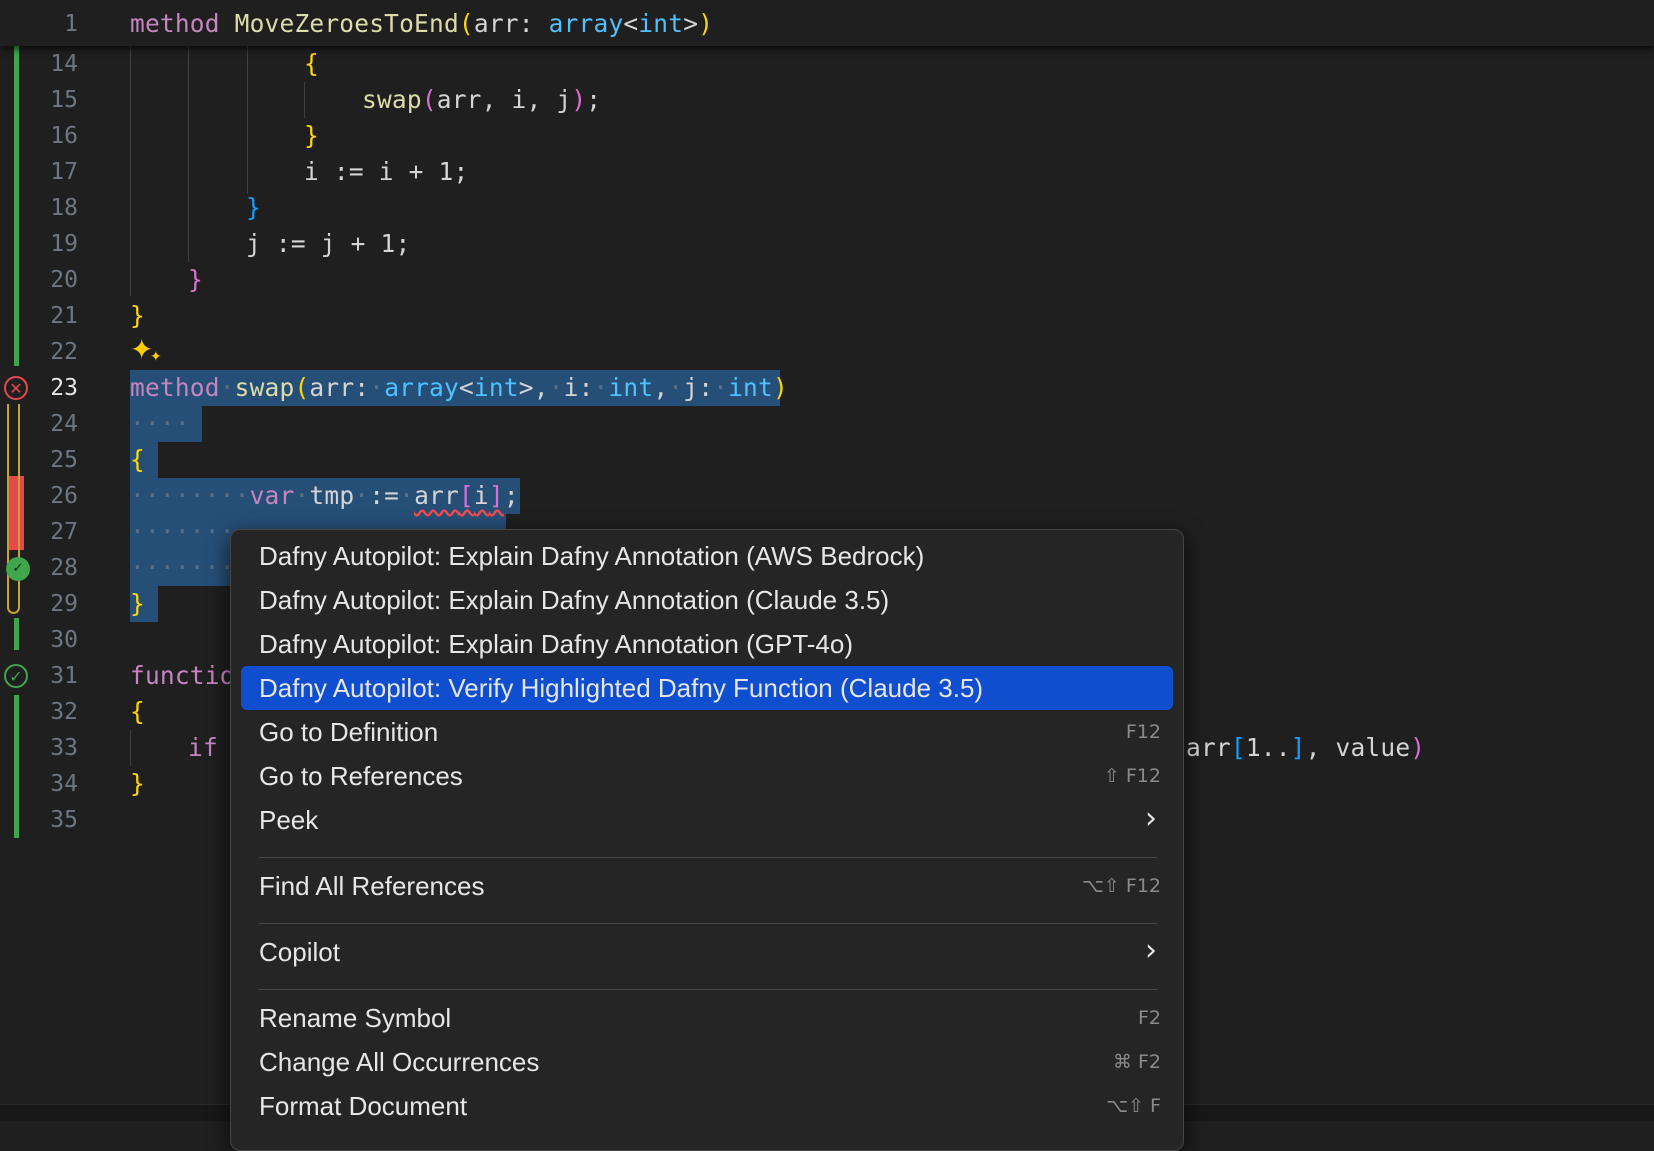  I want to click on code-line: 25 {, so click(827, 460).